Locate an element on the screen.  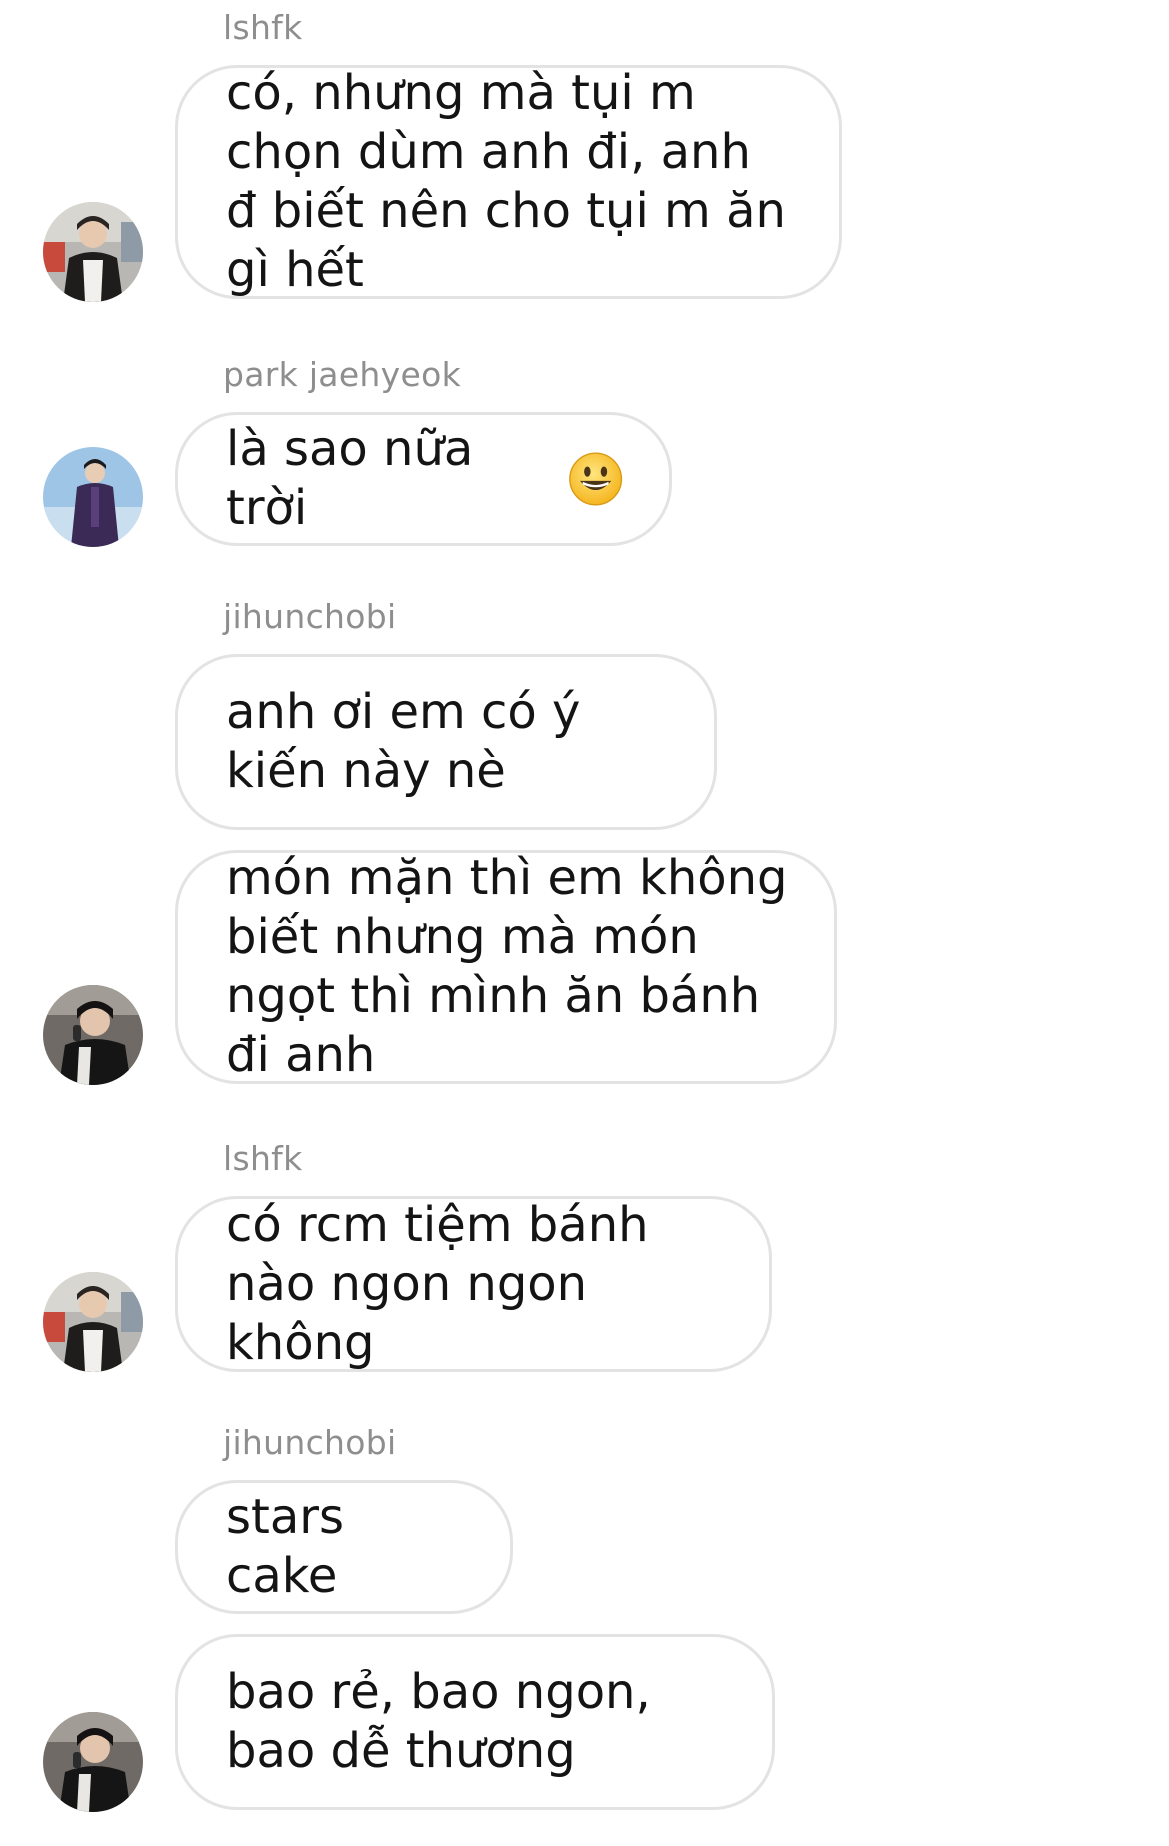
avatar-park-jaehyeok is located at coordinates (93, 497).